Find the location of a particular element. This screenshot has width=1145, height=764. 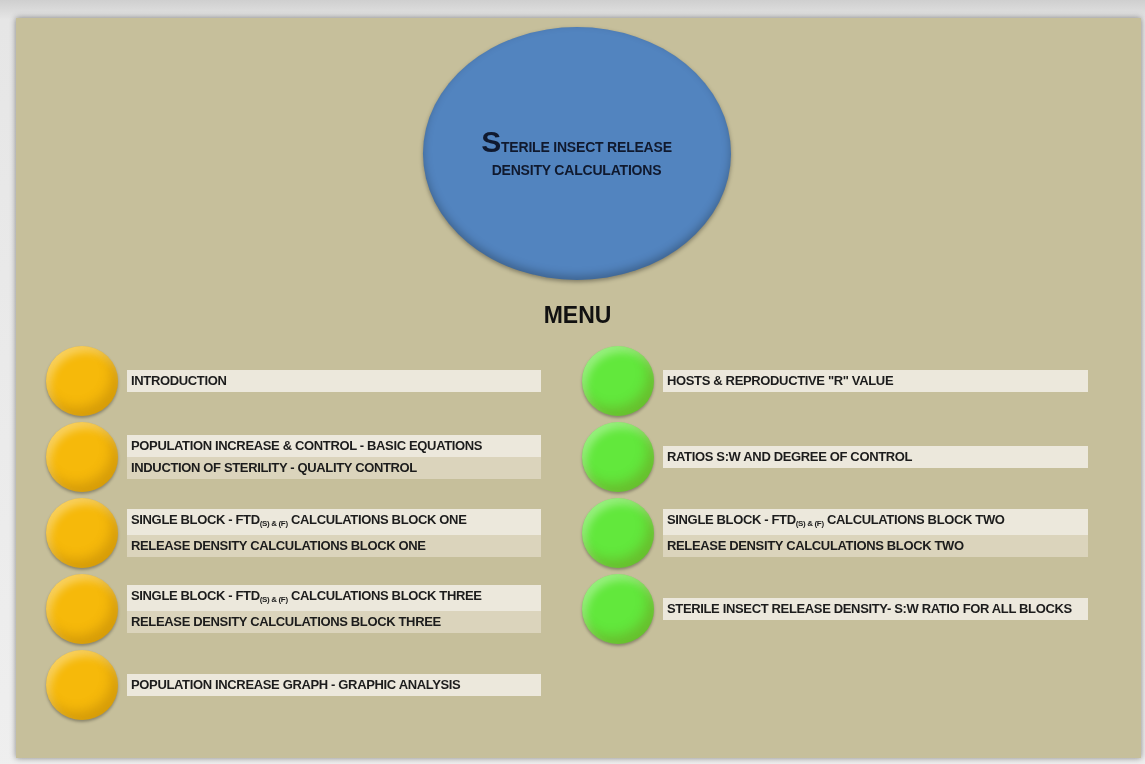

menu-item-label: INDUCTION OF STERILITY - QUALITY CONTROL is located at coordinates (334, 468).